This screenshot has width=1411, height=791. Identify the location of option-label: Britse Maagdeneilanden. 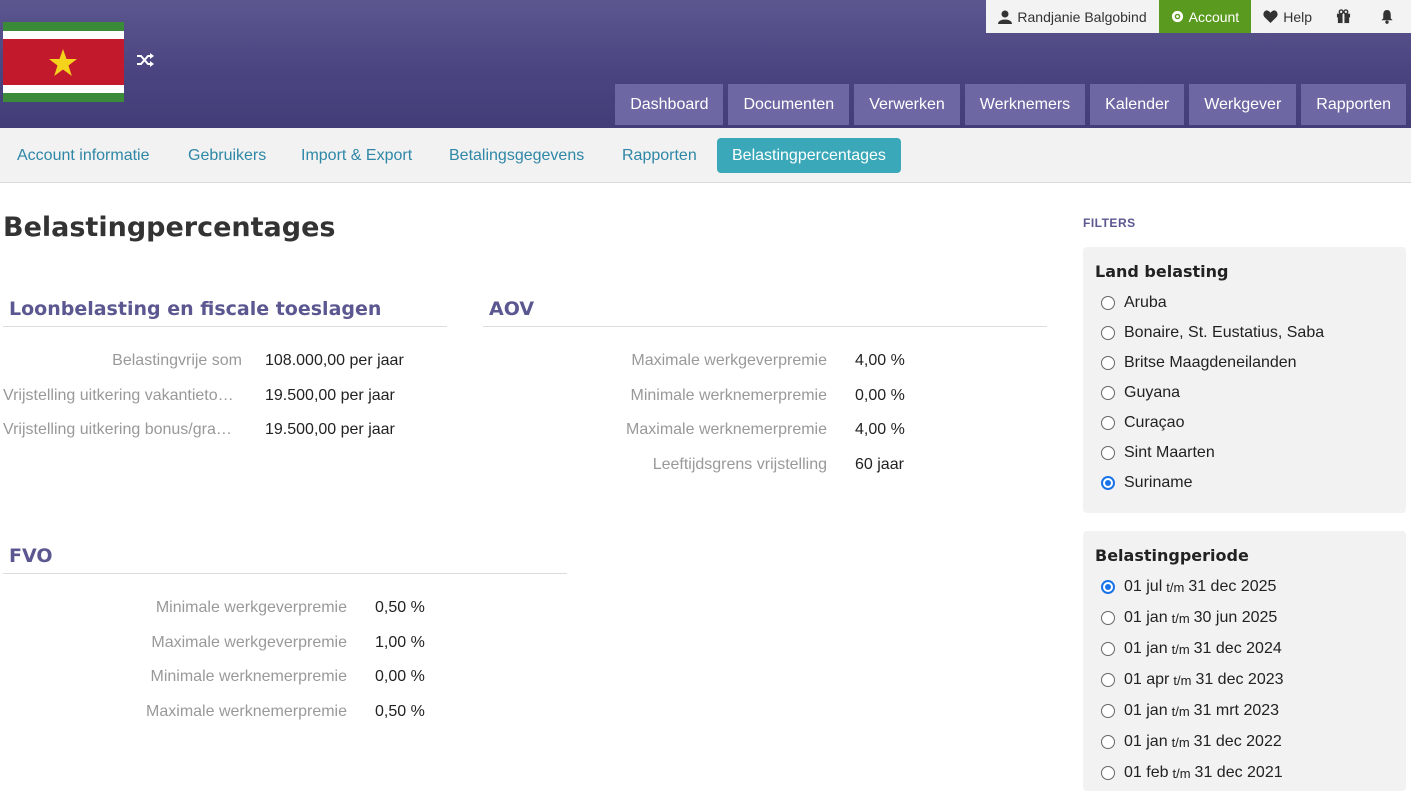
(1210, 362).